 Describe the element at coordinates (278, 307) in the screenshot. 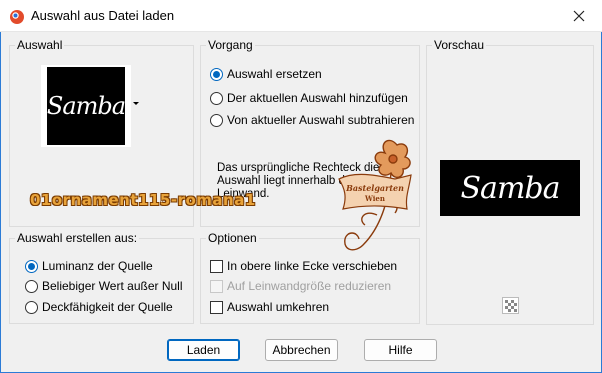

I see `checkbox-label: Auswahl umkehren` at that location.